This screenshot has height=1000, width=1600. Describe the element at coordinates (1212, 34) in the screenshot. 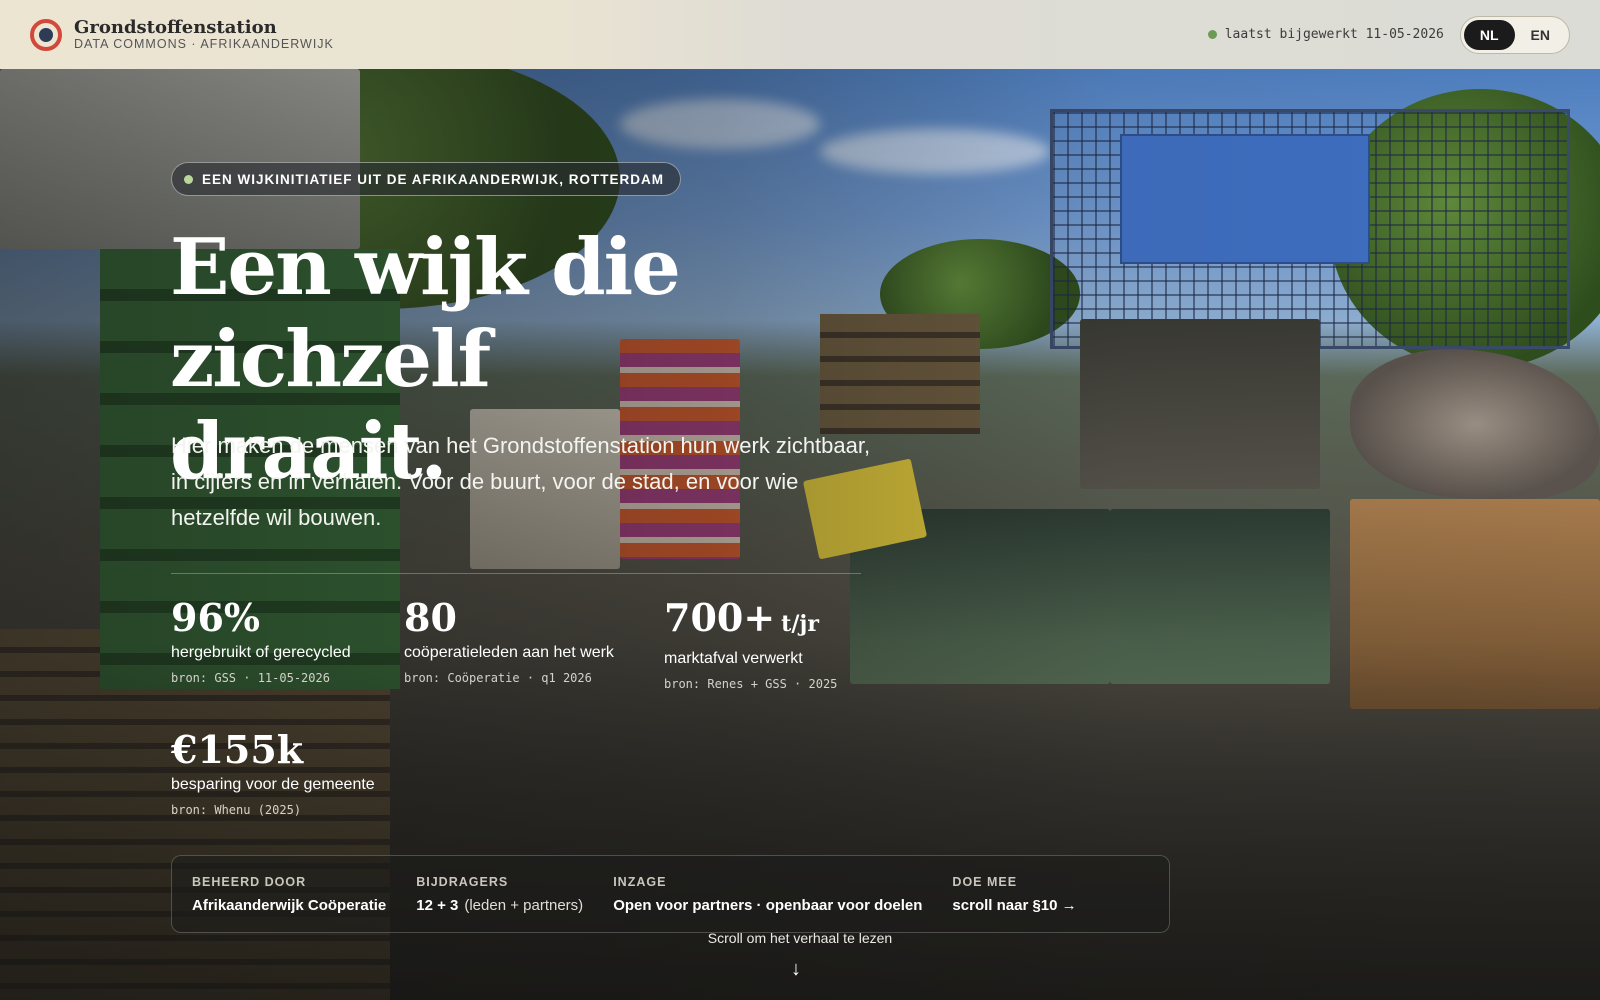

I see `status-dot-icon` at that location.